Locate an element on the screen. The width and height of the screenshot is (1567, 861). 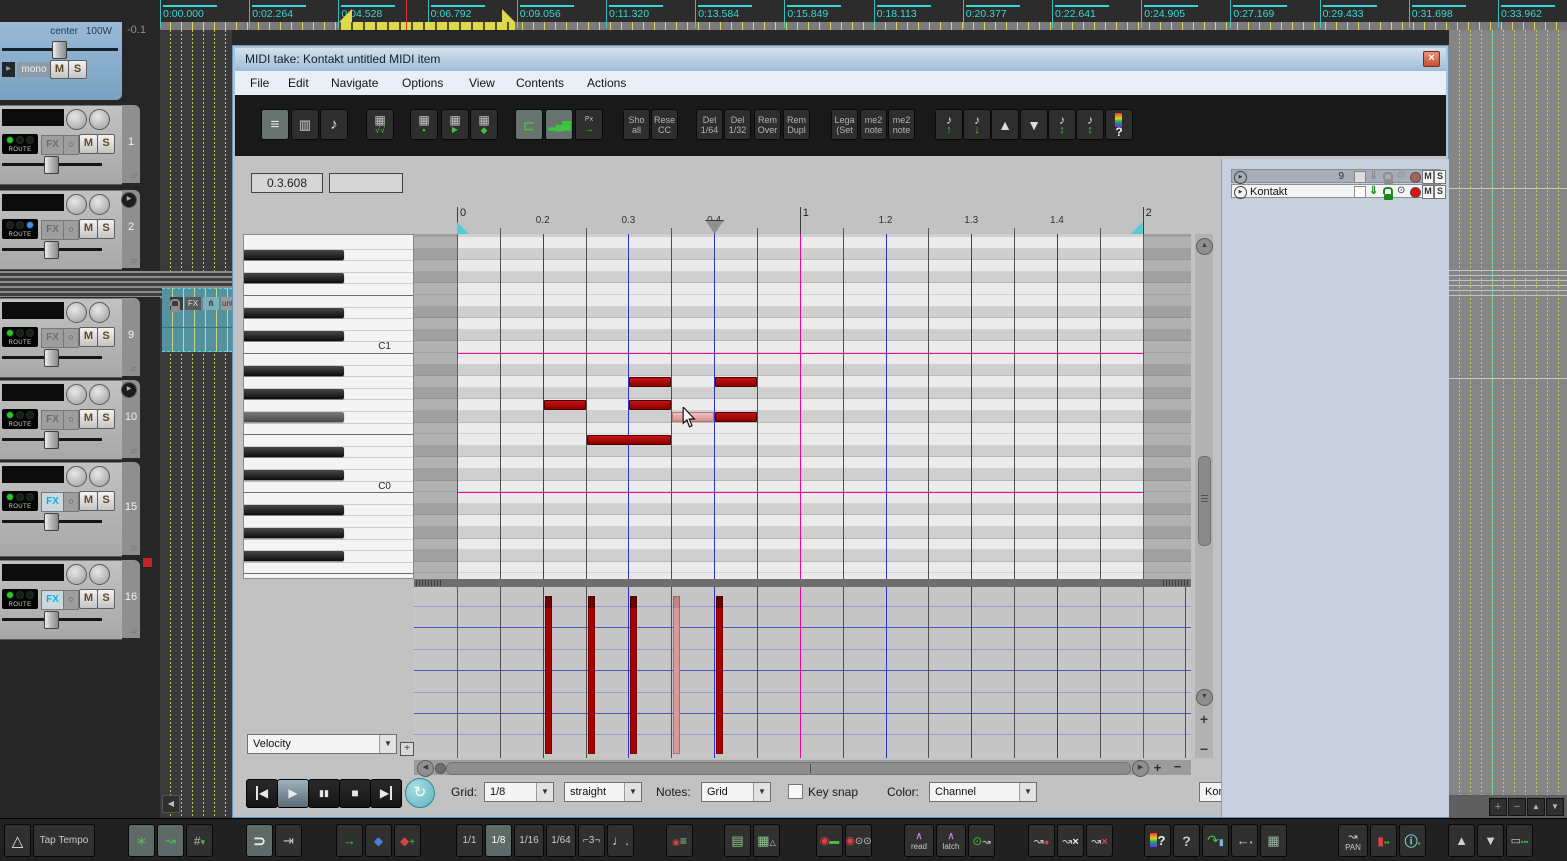
key-snap-checkbox is located at coordinates (795, 791).